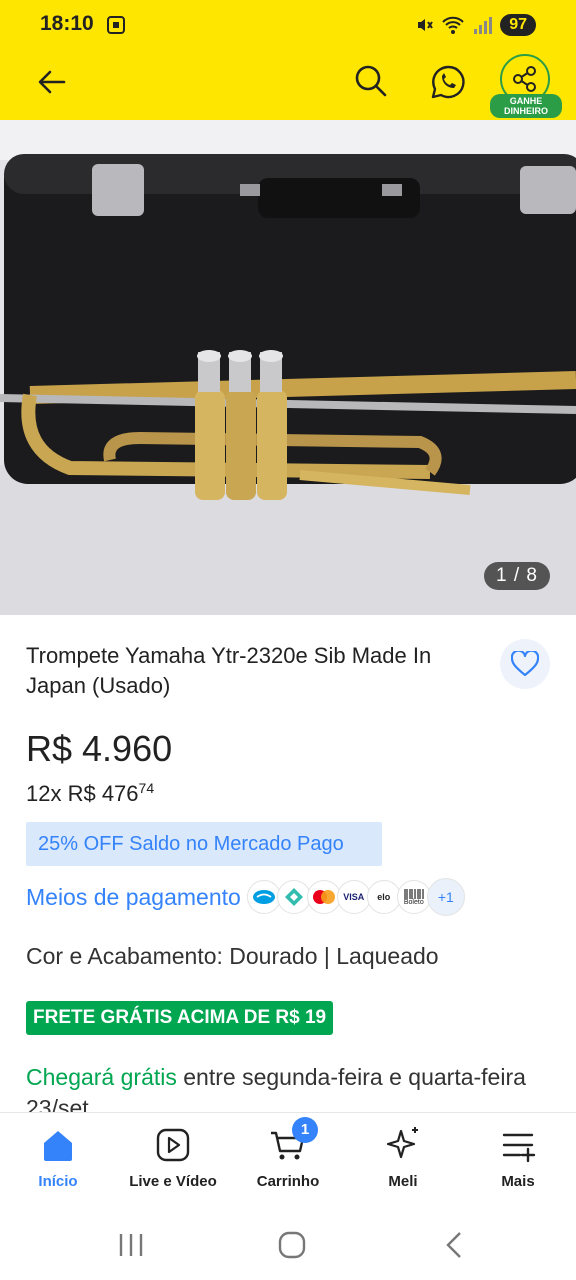 Image resolution: width=576 pixels, height=1280 pixels. I want to click on share-earn-tag: GANHE DINHEIRO, so click(526, 106).